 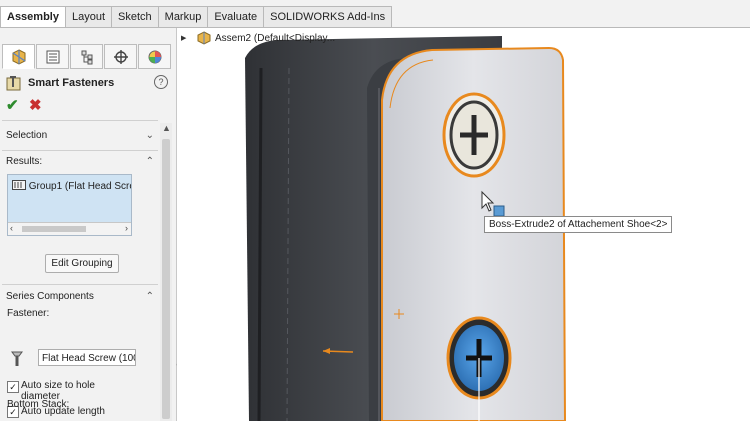 I want to click on results-section-header: Results: ⌃, so click(x=81, y=164).